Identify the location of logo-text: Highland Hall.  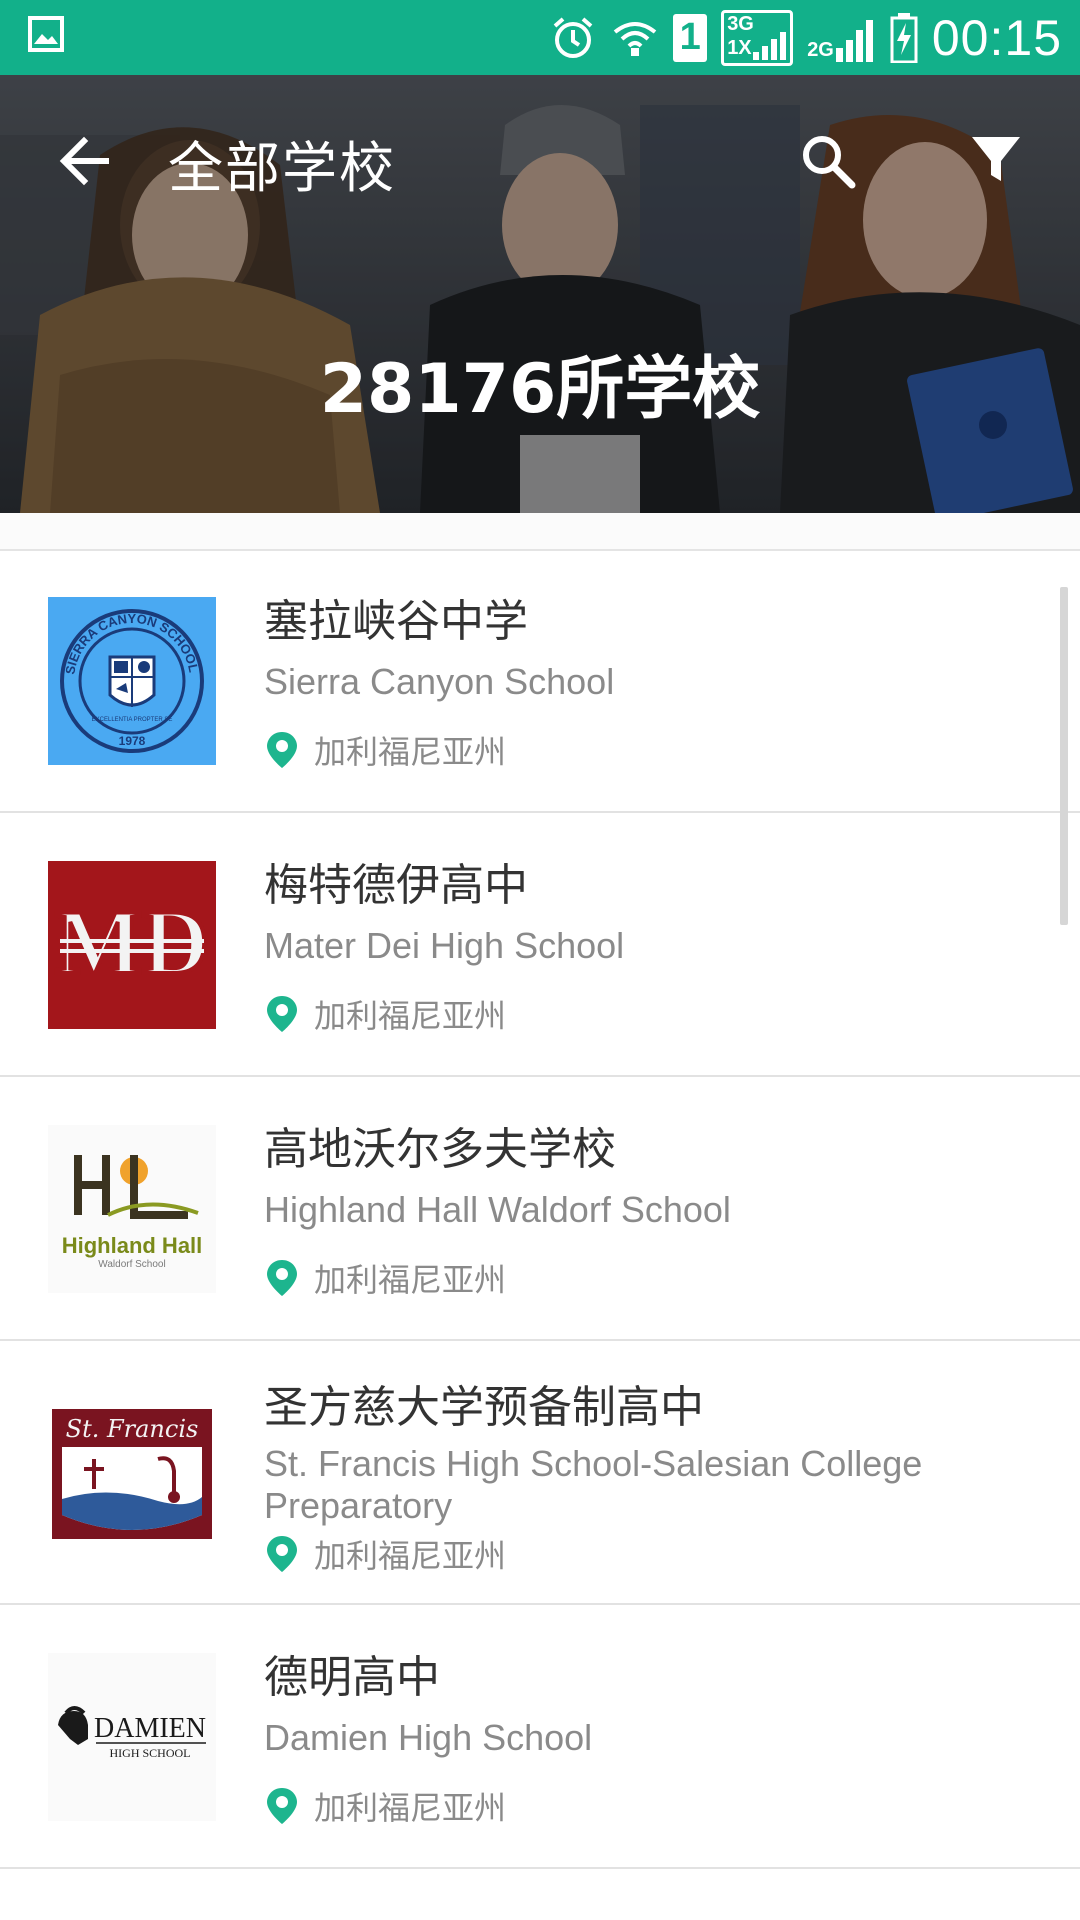
(132, 1245).